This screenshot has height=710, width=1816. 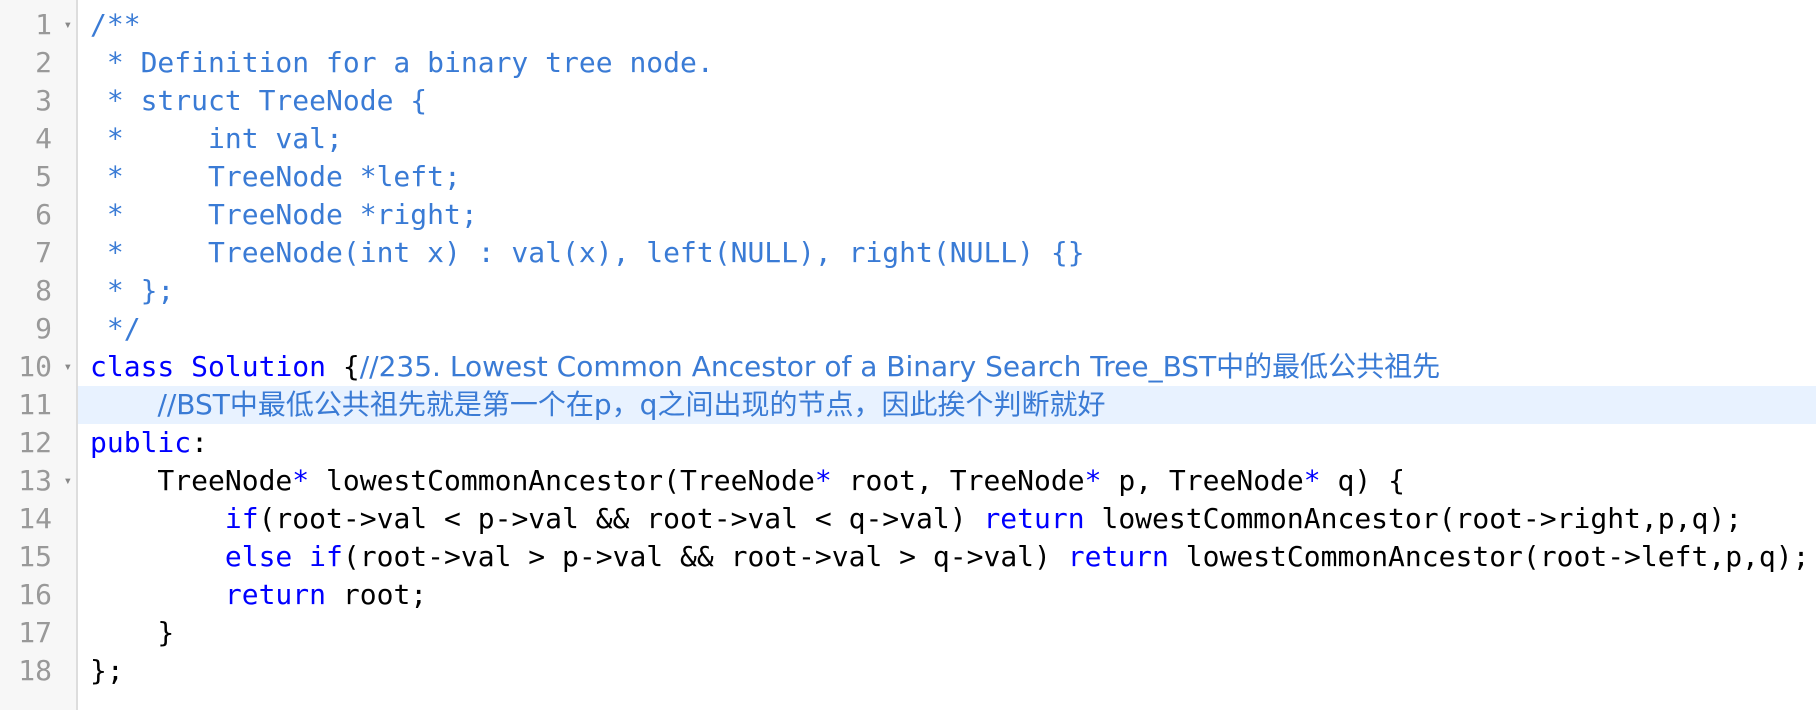 I want to click on class-name-token: Solution, so click(x=258, y=366).